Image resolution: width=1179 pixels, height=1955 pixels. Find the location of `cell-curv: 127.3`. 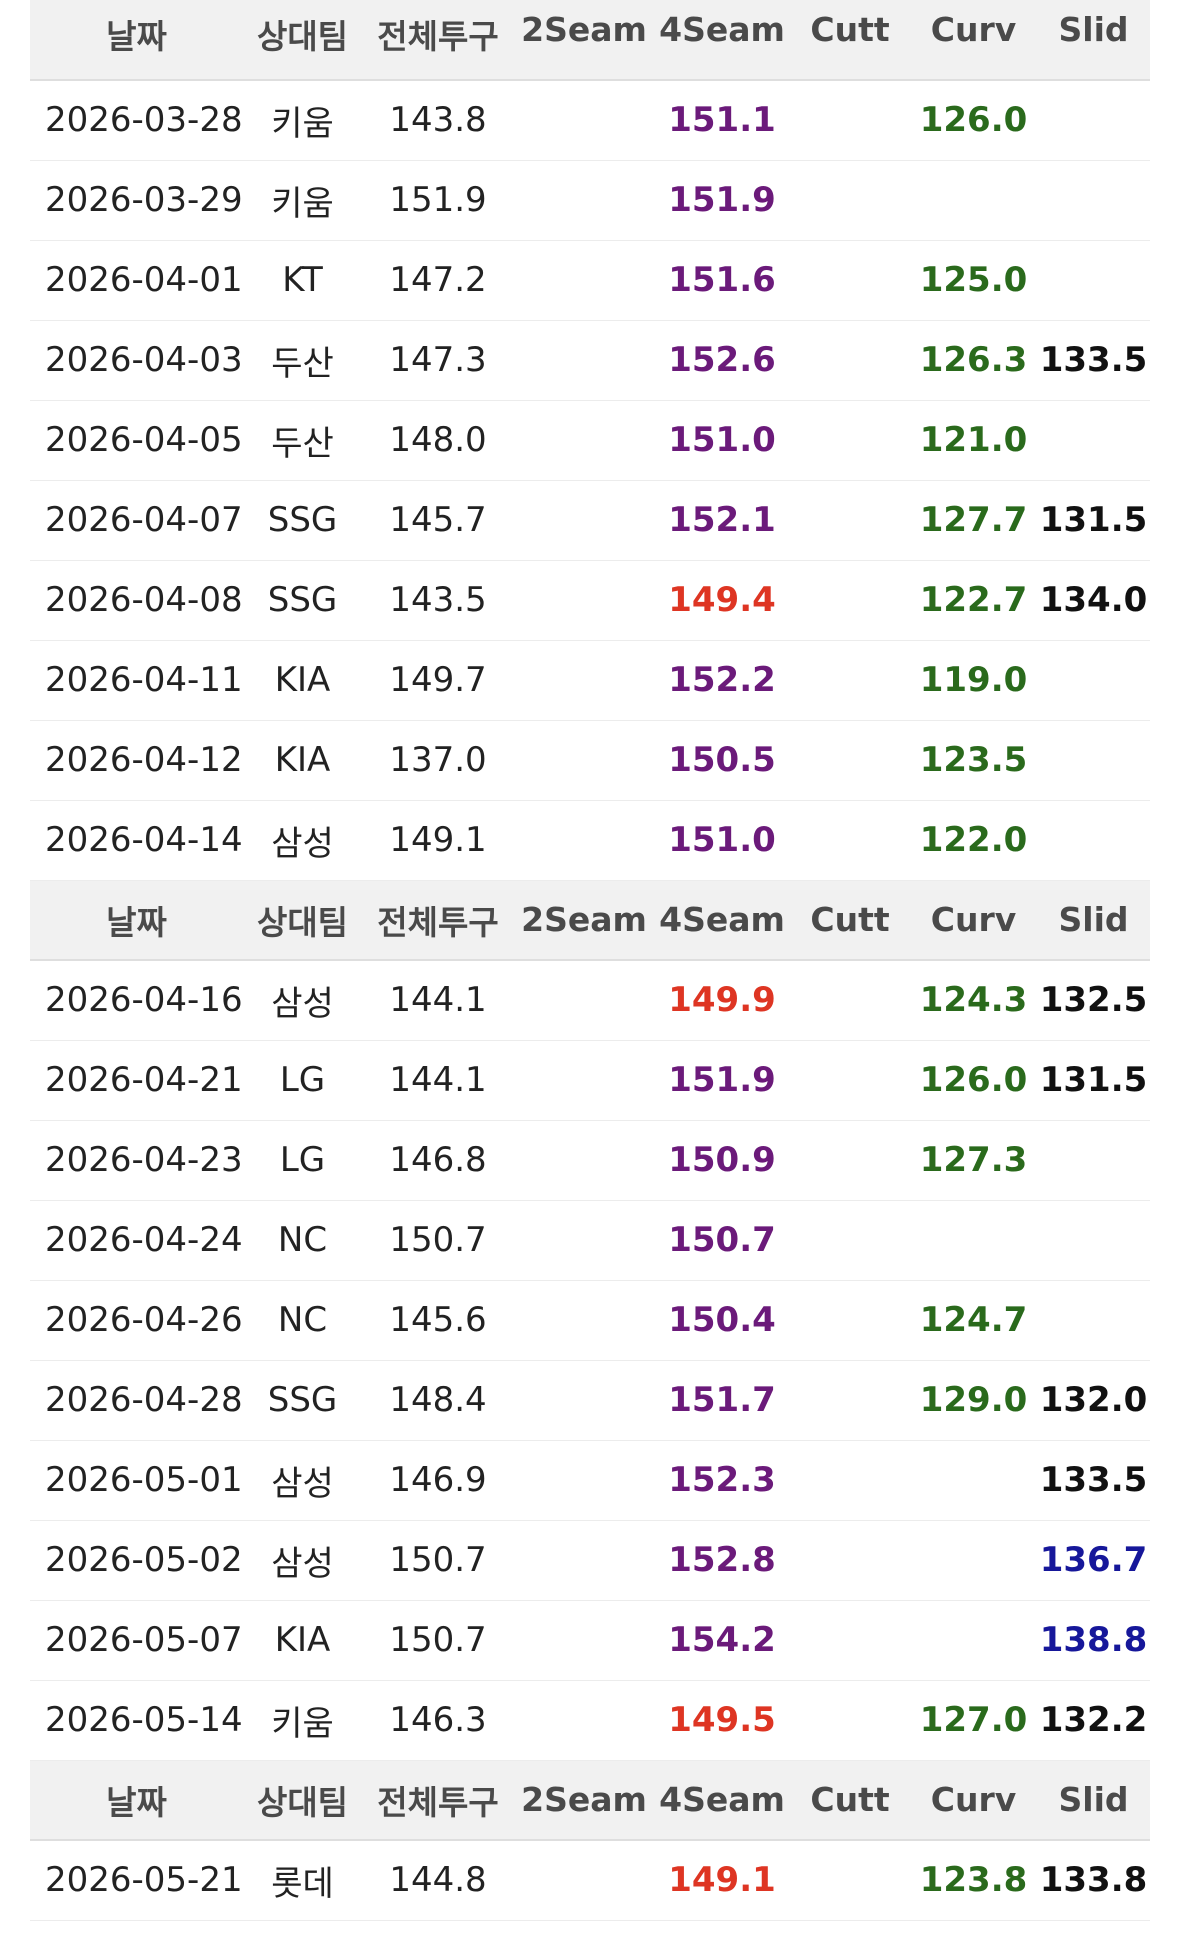

cell-curv: 127.3 is located at coordinates (973, 1160).